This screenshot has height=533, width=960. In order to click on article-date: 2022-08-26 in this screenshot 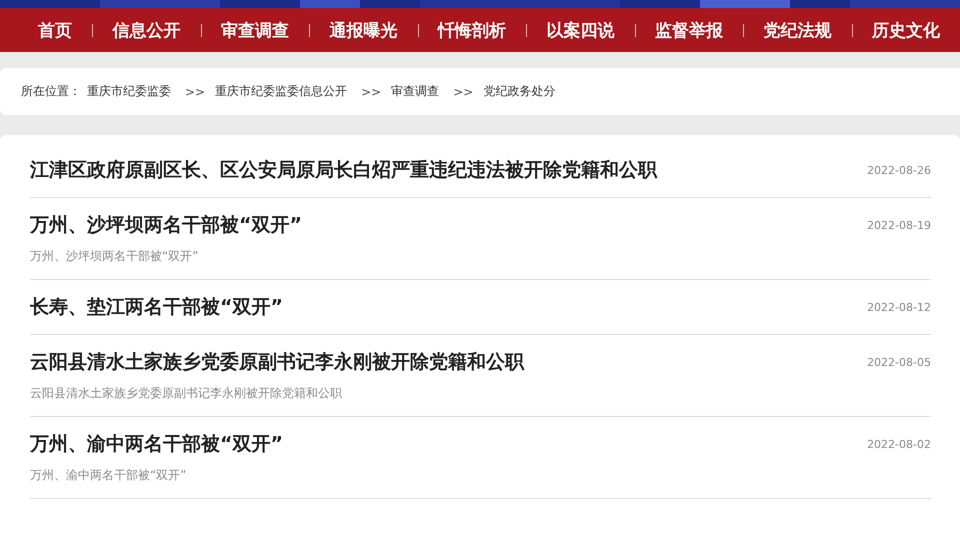, I will do `click(899, 170)`.